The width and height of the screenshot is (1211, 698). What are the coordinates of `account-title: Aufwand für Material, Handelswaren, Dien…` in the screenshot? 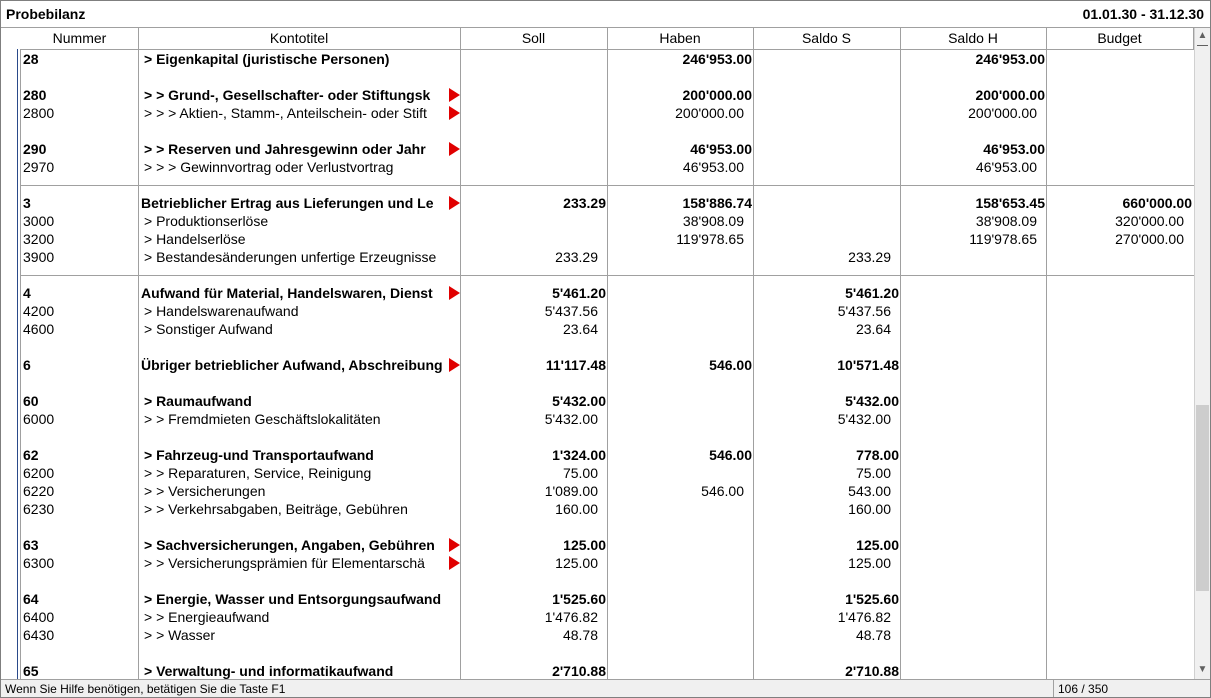 It's located at (287, 293).